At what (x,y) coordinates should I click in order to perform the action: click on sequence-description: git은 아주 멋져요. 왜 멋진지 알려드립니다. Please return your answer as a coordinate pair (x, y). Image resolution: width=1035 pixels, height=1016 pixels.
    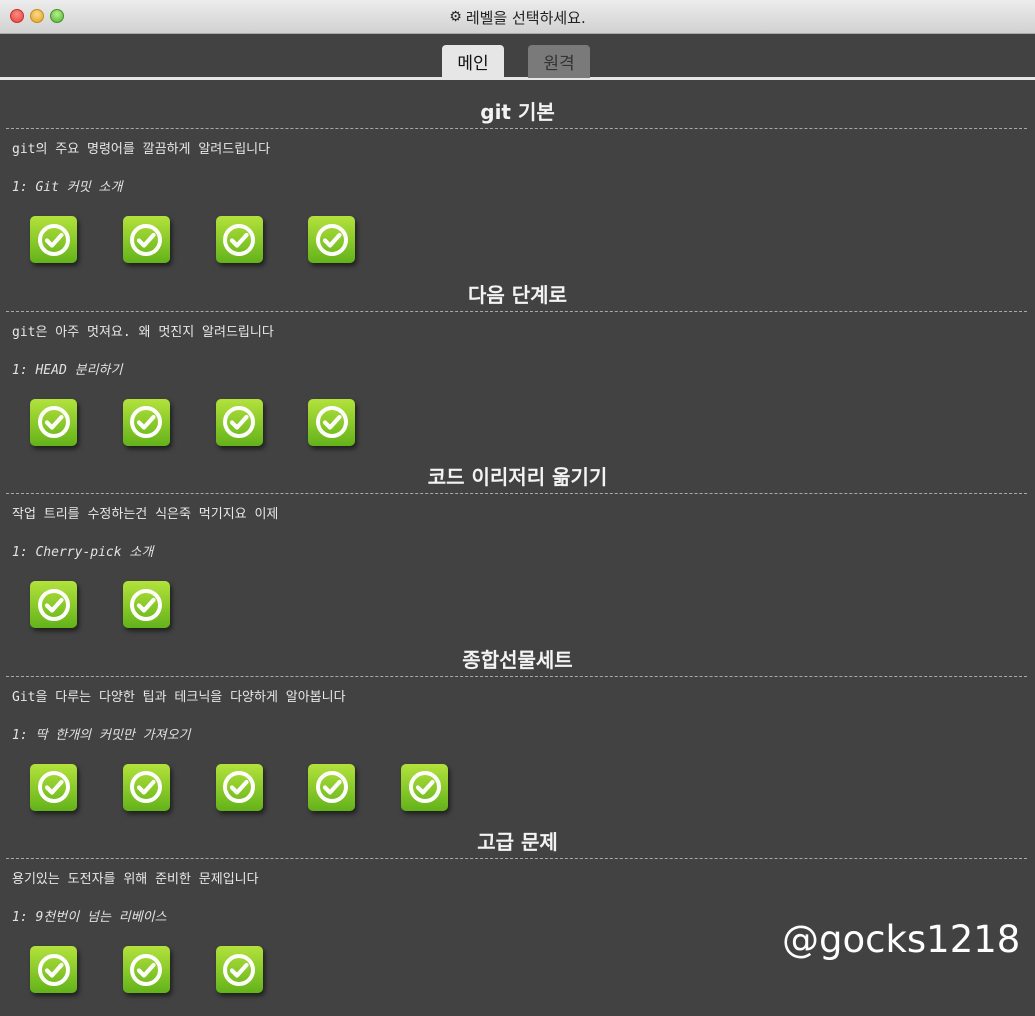
    Looking at the image, I should click on (143, 332).